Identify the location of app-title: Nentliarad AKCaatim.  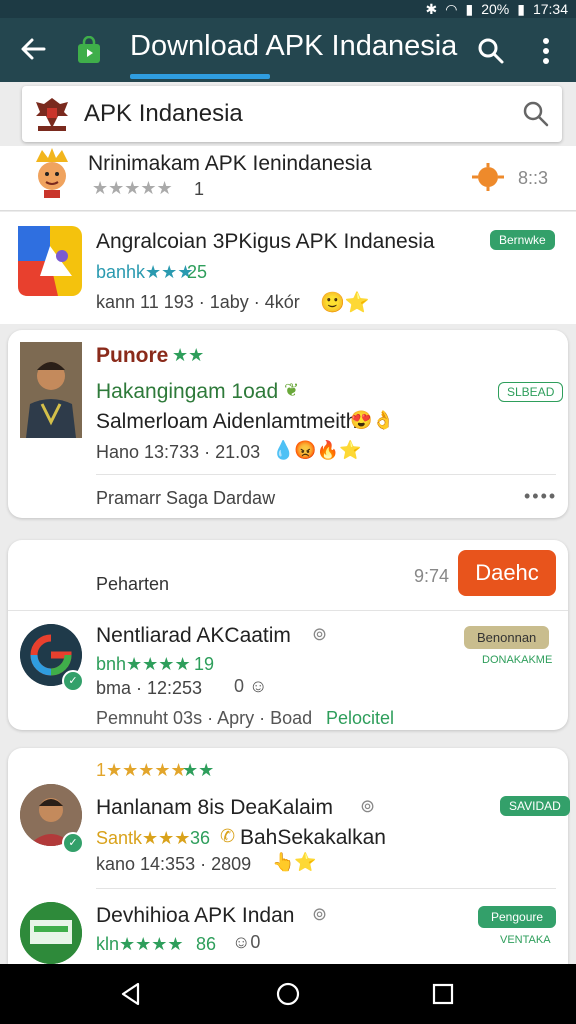
(193, 635).